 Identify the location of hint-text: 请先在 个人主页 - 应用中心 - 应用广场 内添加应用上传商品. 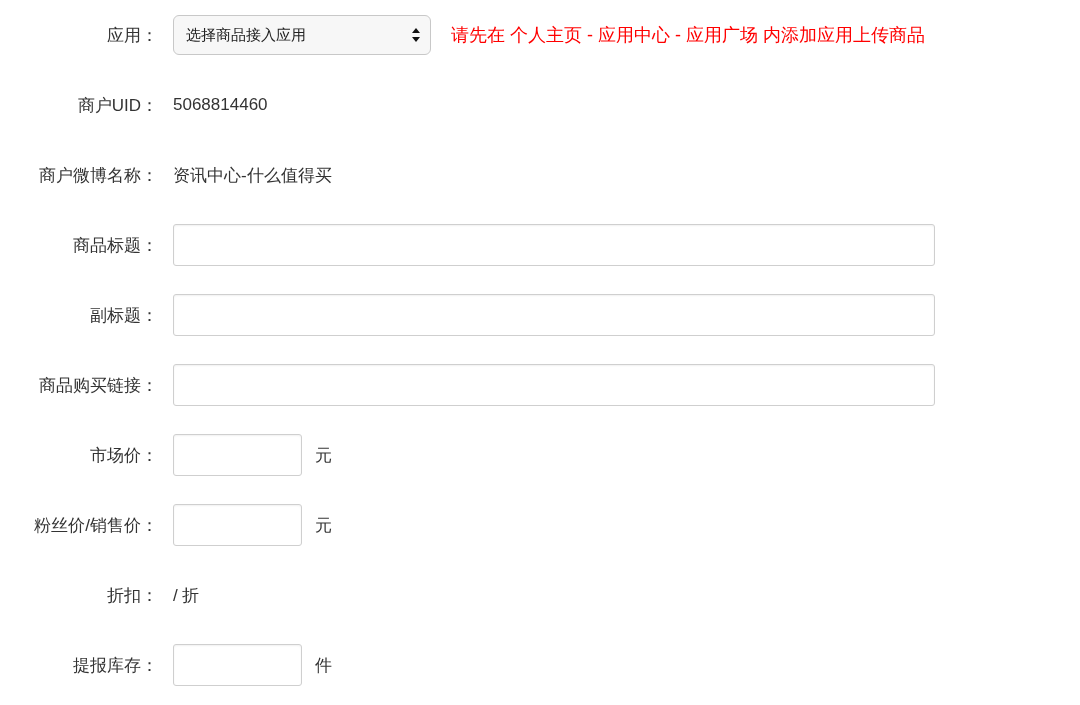
(688, 35).